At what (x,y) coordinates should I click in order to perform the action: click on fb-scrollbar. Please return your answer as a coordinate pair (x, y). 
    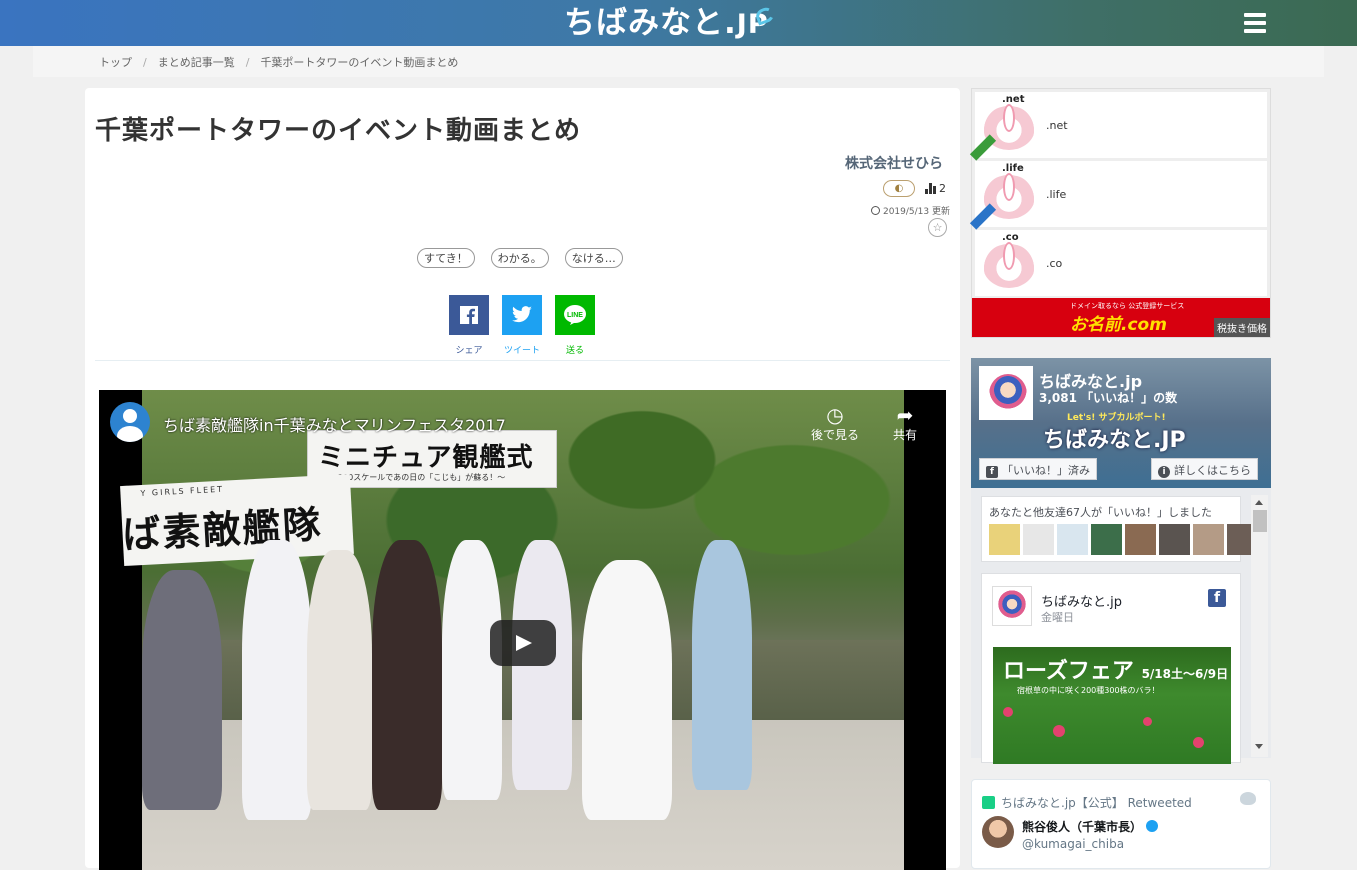
    Looking at the image, I should click on (1259, 626).